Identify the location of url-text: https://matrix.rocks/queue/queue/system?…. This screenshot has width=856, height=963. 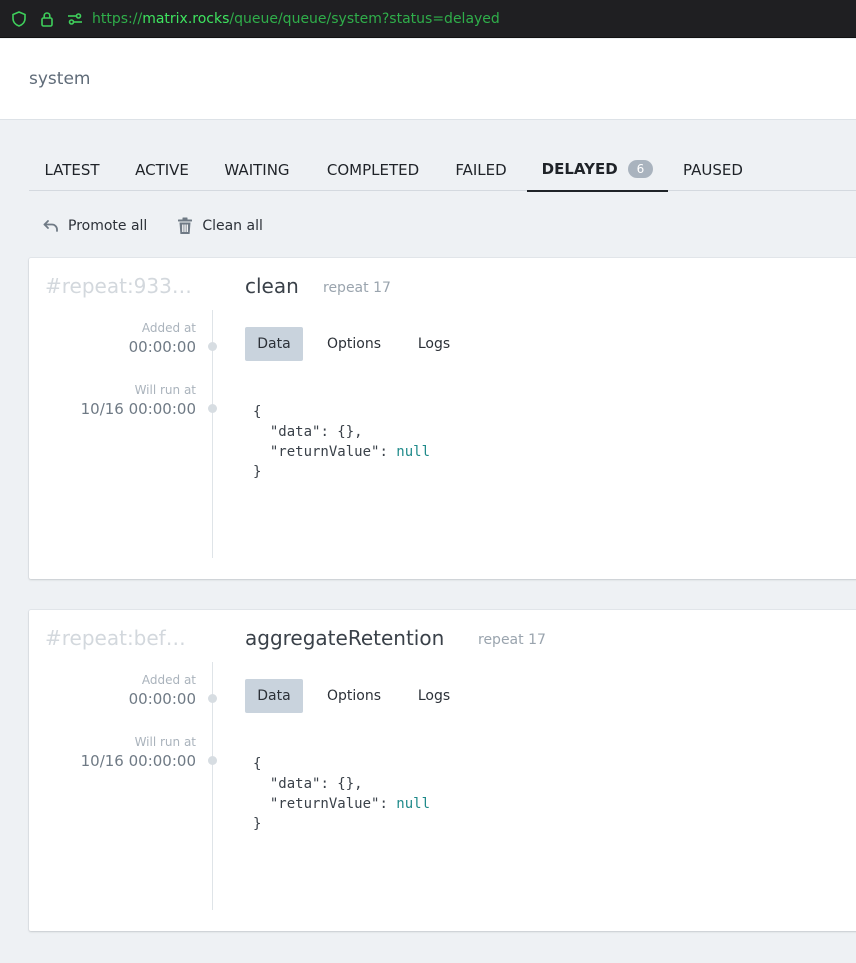
(296, 19).